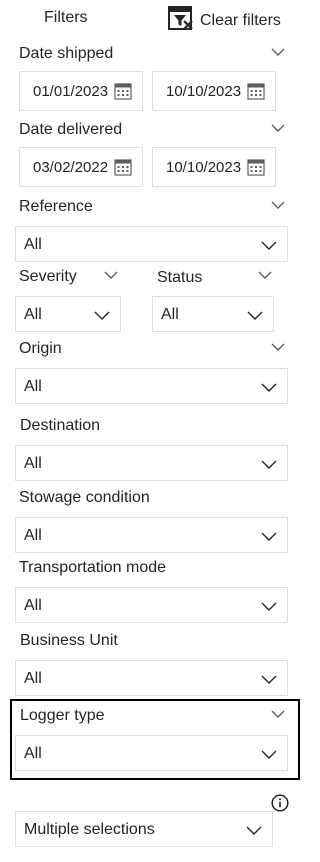  Describe the element at coordinates (62, 715) in the screenshot. I see `logger-type-label: Logger type` at that location.